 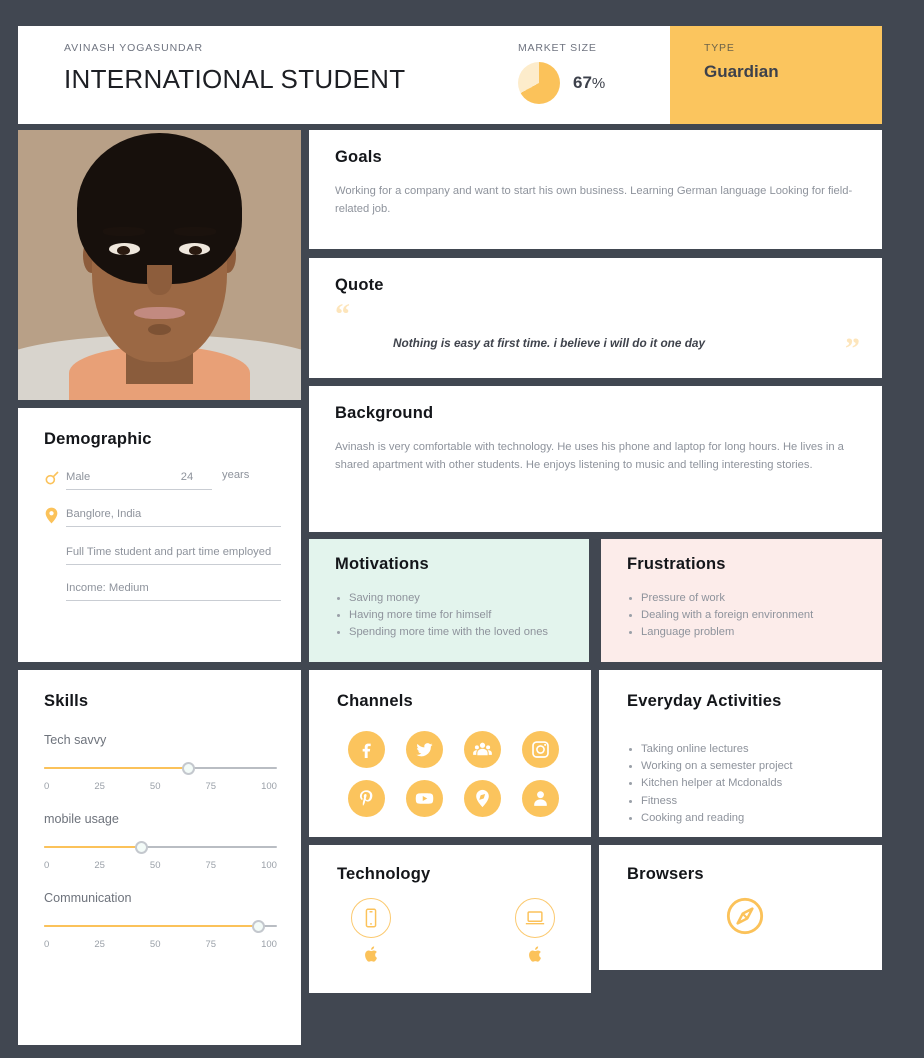 What do you see at coordinates (88, 898) in the screenshot?
I see `skill-label: Communication` at bounding box center [88, 898].